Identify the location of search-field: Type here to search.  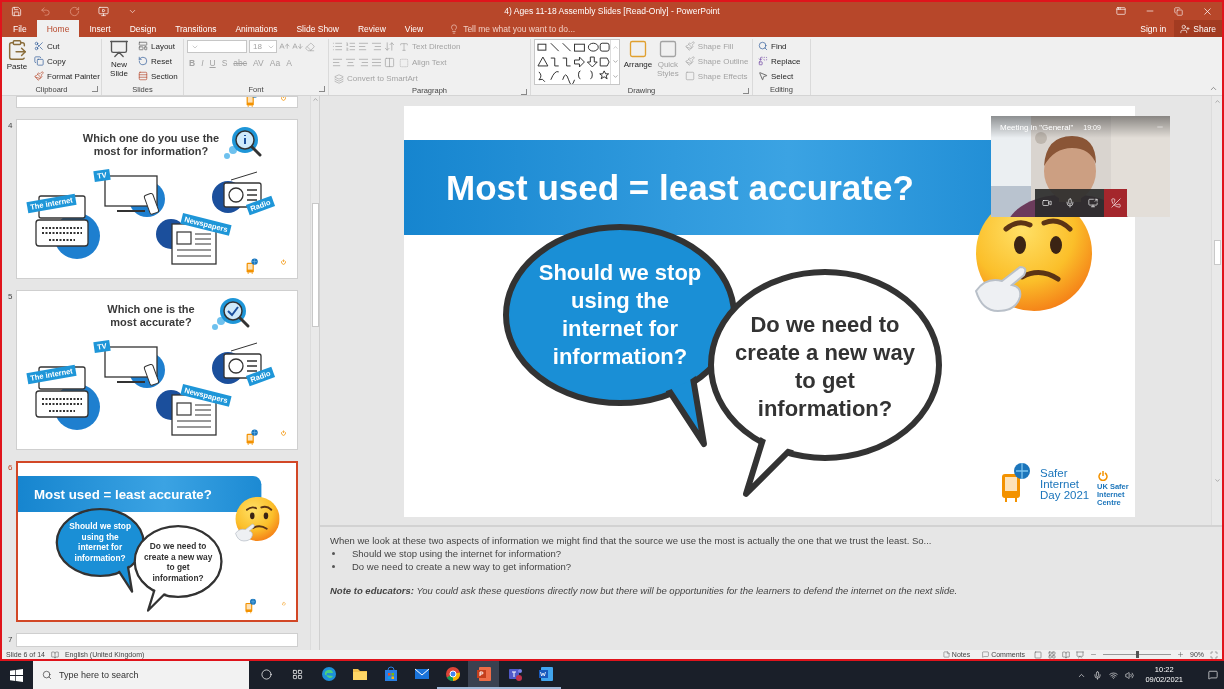
(141, 675).